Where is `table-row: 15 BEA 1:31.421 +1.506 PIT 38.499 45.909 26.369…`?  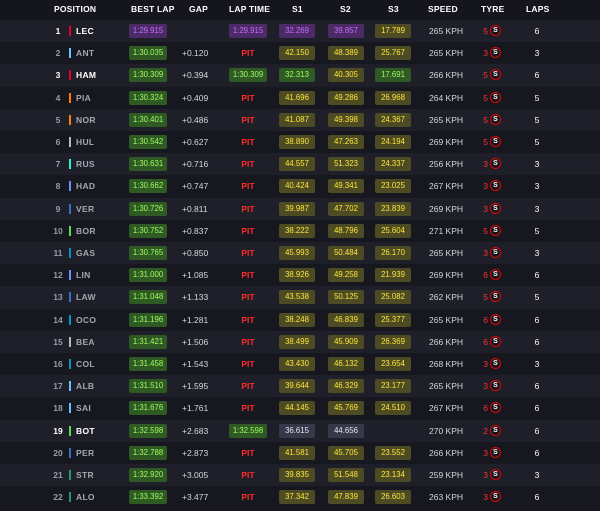
table-row: 15 BEA 1:31.421 +1.506 PIT 38.499 45.909 26.369… is located at coordinates (300, 341).